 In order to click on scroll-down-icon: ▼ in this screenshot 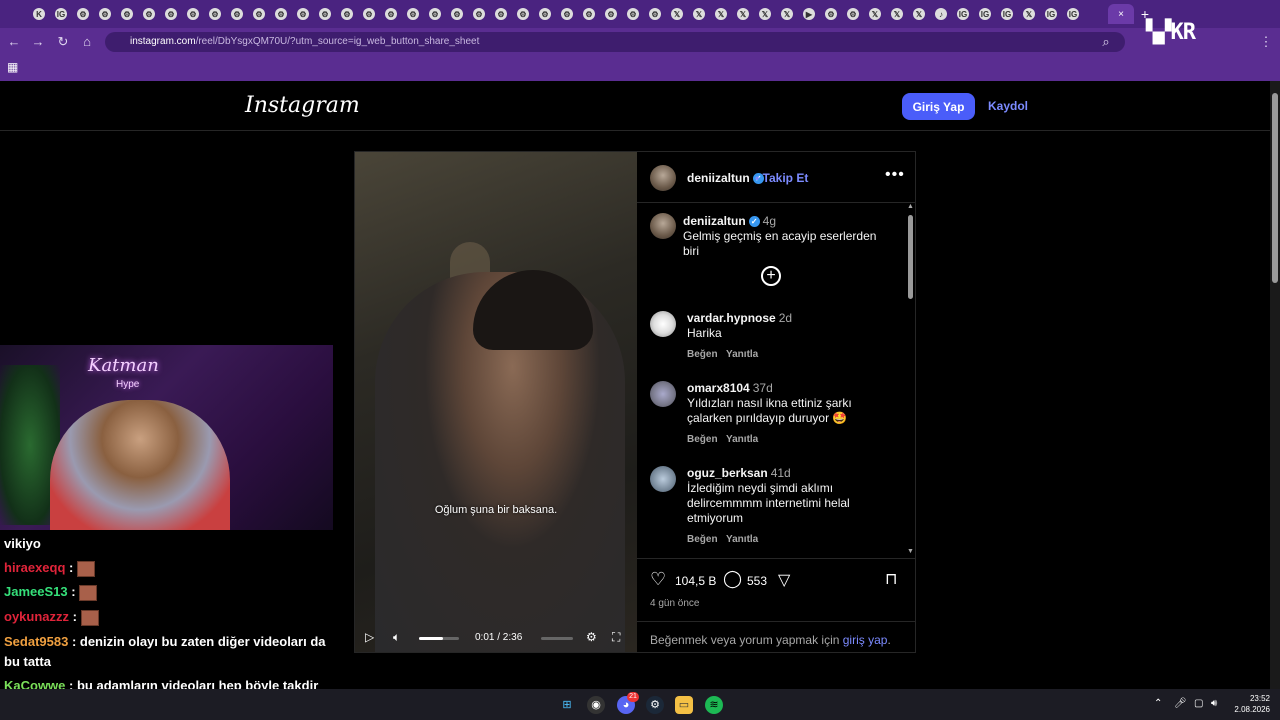, I will do `click(910, 551)`.